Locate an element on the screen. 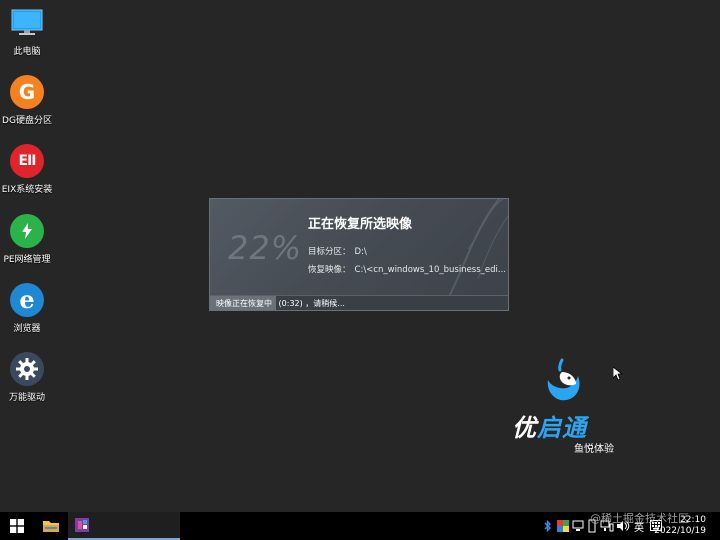  status-prefix: 映像正在恢复中 is located at coordinates (244, 303).